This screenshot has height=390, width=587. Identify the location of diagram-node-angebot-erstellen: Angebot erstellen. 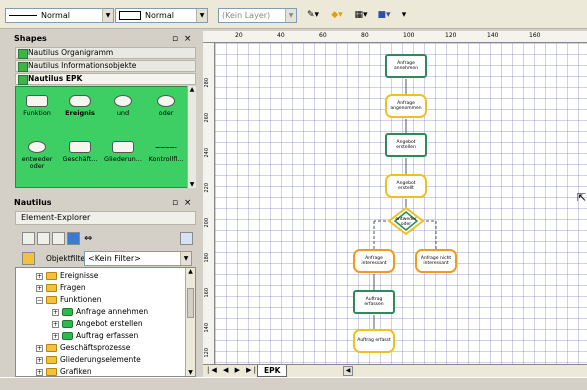
(406, 145).